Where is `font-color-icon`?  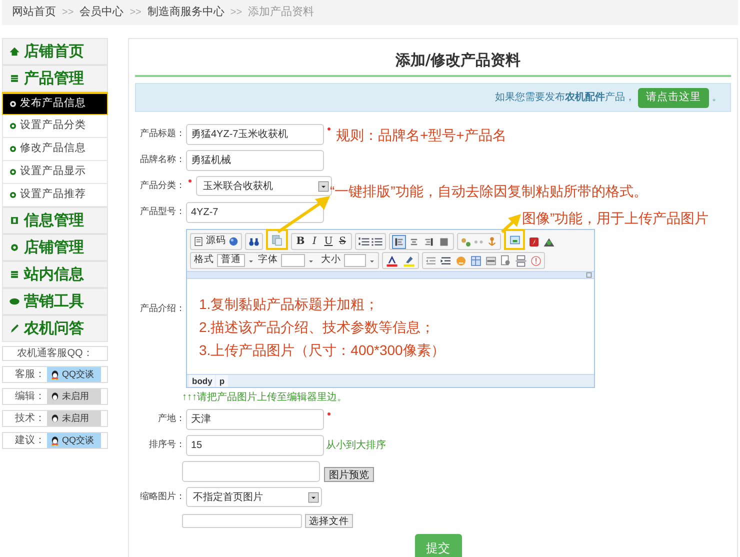 font-color-icon is located at coordinates (392, 260).